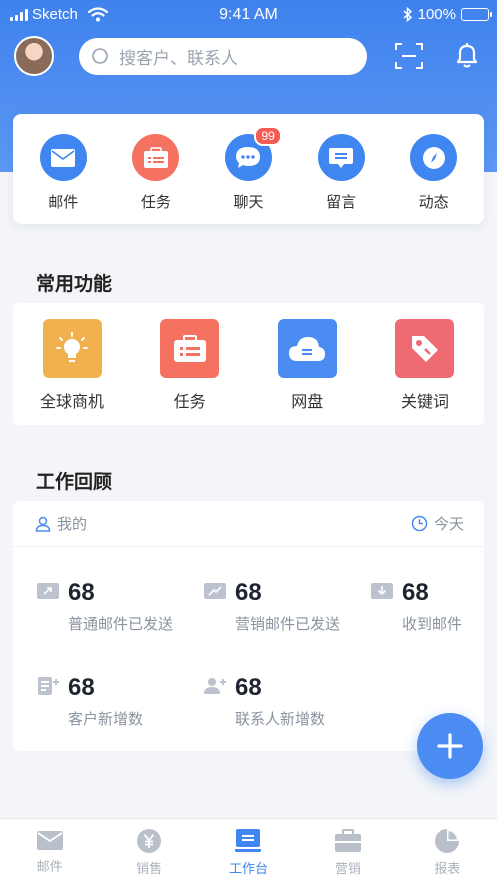 Image resolution: width=497 pixels, height=883 pixels. I want to click on period-label: 今天, so click(448, 524).